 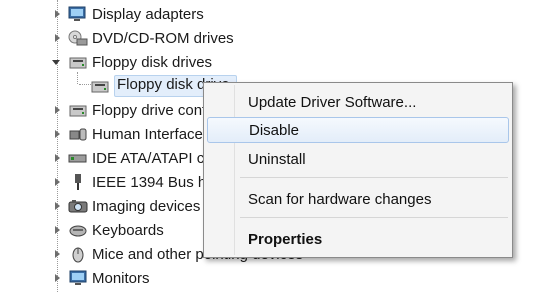 What do you see at coordinates (358, 130) in the screenshot?
I see `menu-item-disable: Disable` at bounding box center [358, 130].